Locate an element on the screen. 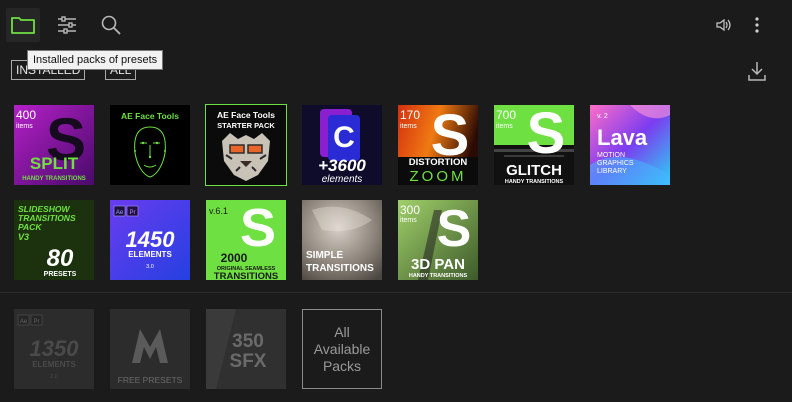  download-icon is located at coordinates (757, 71).